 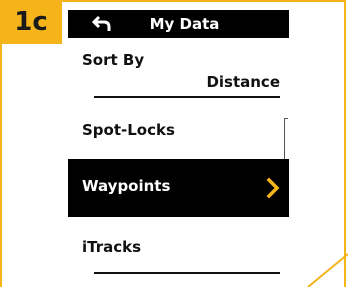 I want to click on title-bar: My Data, so click(x=178, y=24).